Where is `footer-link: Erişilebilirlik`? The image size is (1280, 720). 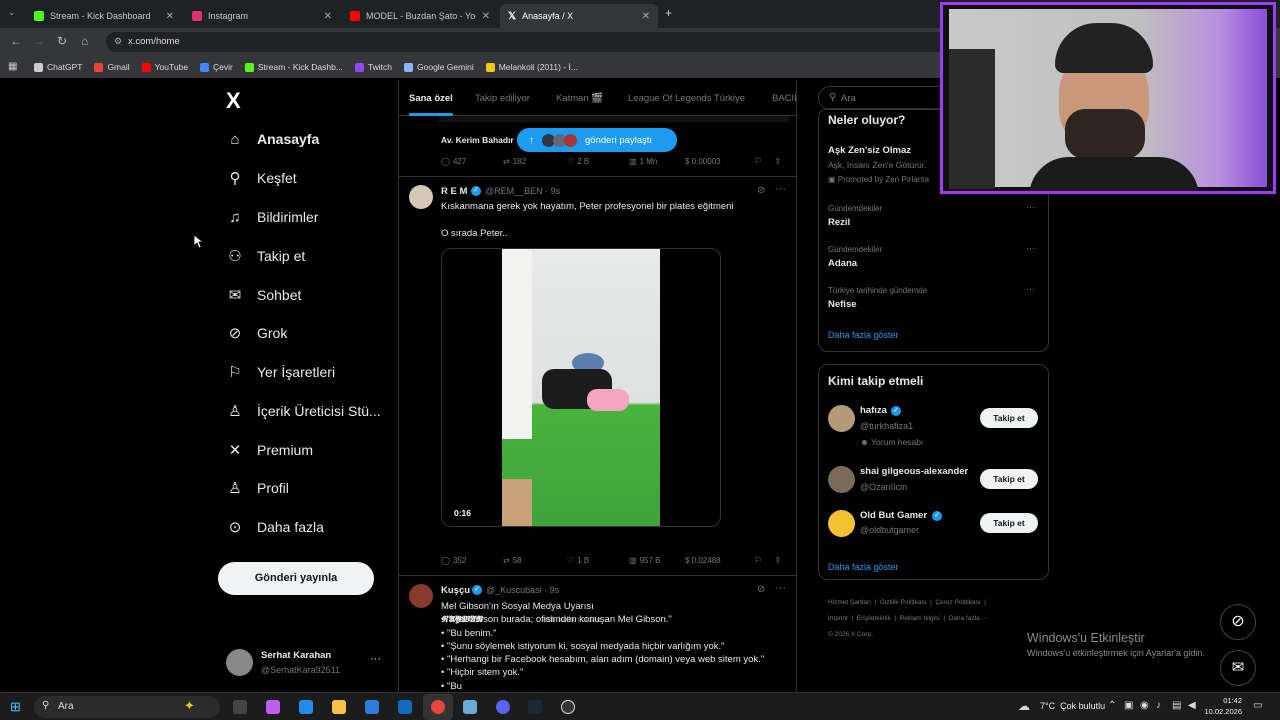
footer-link: Erişilebilirlik is located at coordinates (874, 618).